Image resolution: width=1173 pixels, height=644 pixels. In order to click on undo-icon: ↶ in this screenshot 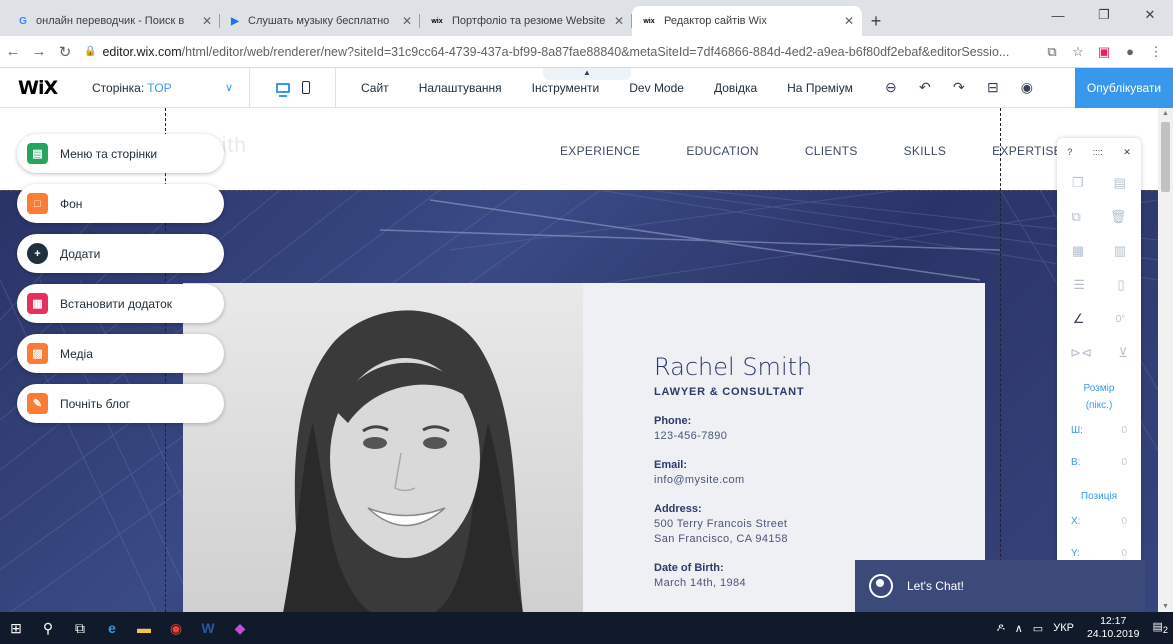, I will do `click(925, 87)`.